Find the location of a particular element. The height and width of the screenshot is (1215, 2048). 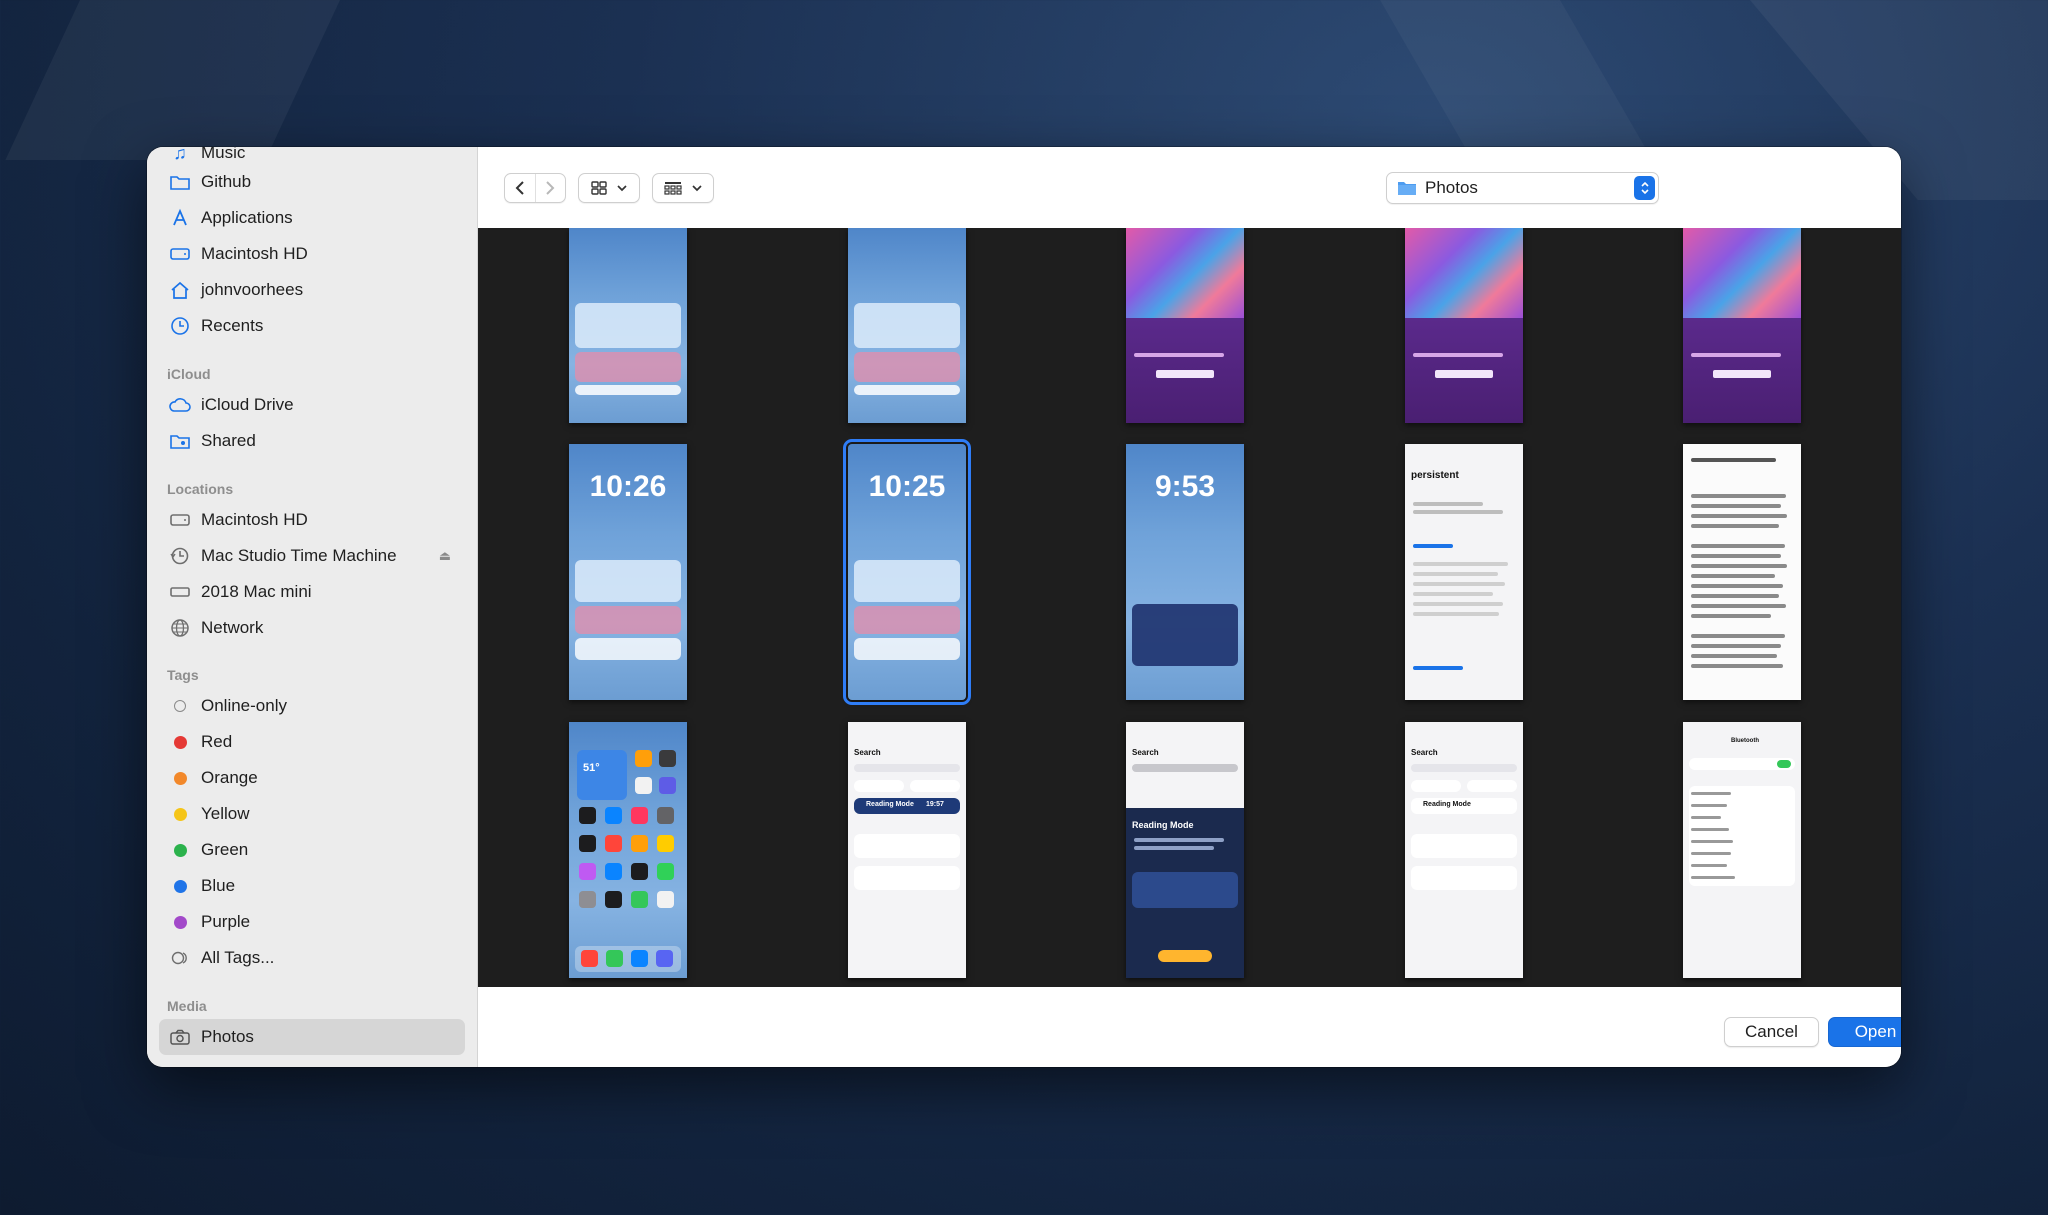

sidebar-item-tag-purple: Purple is located at coordinates (312, 922).